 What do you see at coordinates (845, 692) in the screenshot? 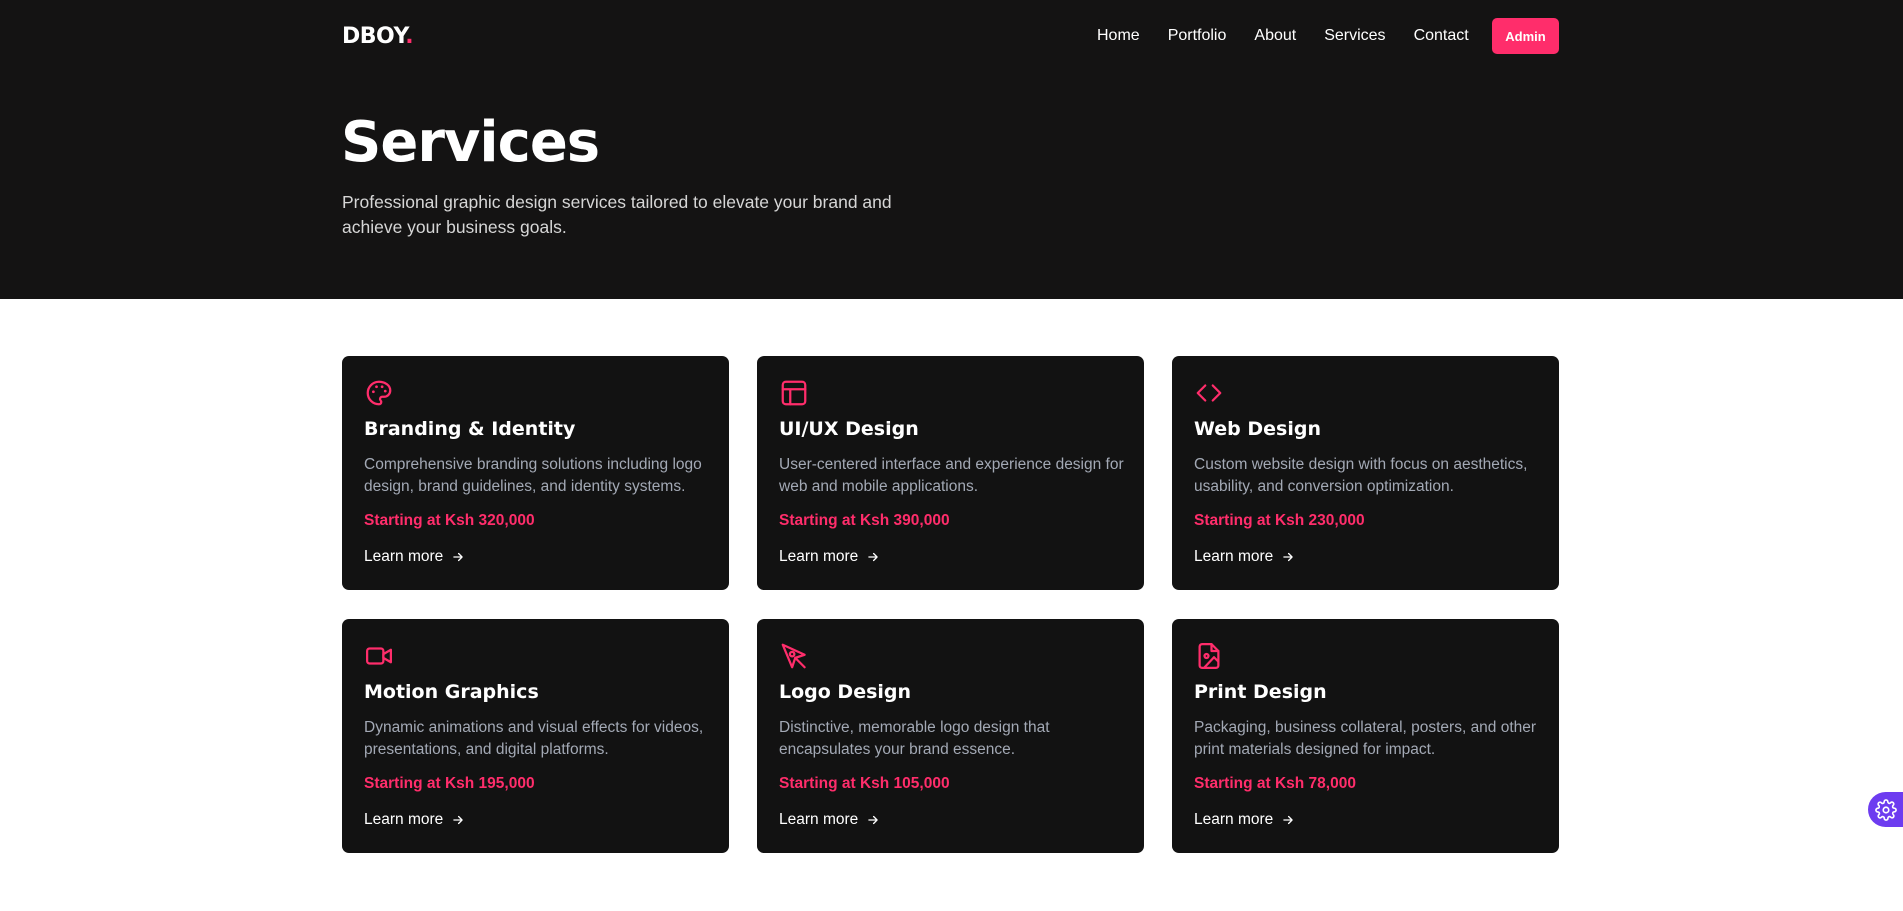
I see `service-title: Logo Design` at bounding box center [845, 692].